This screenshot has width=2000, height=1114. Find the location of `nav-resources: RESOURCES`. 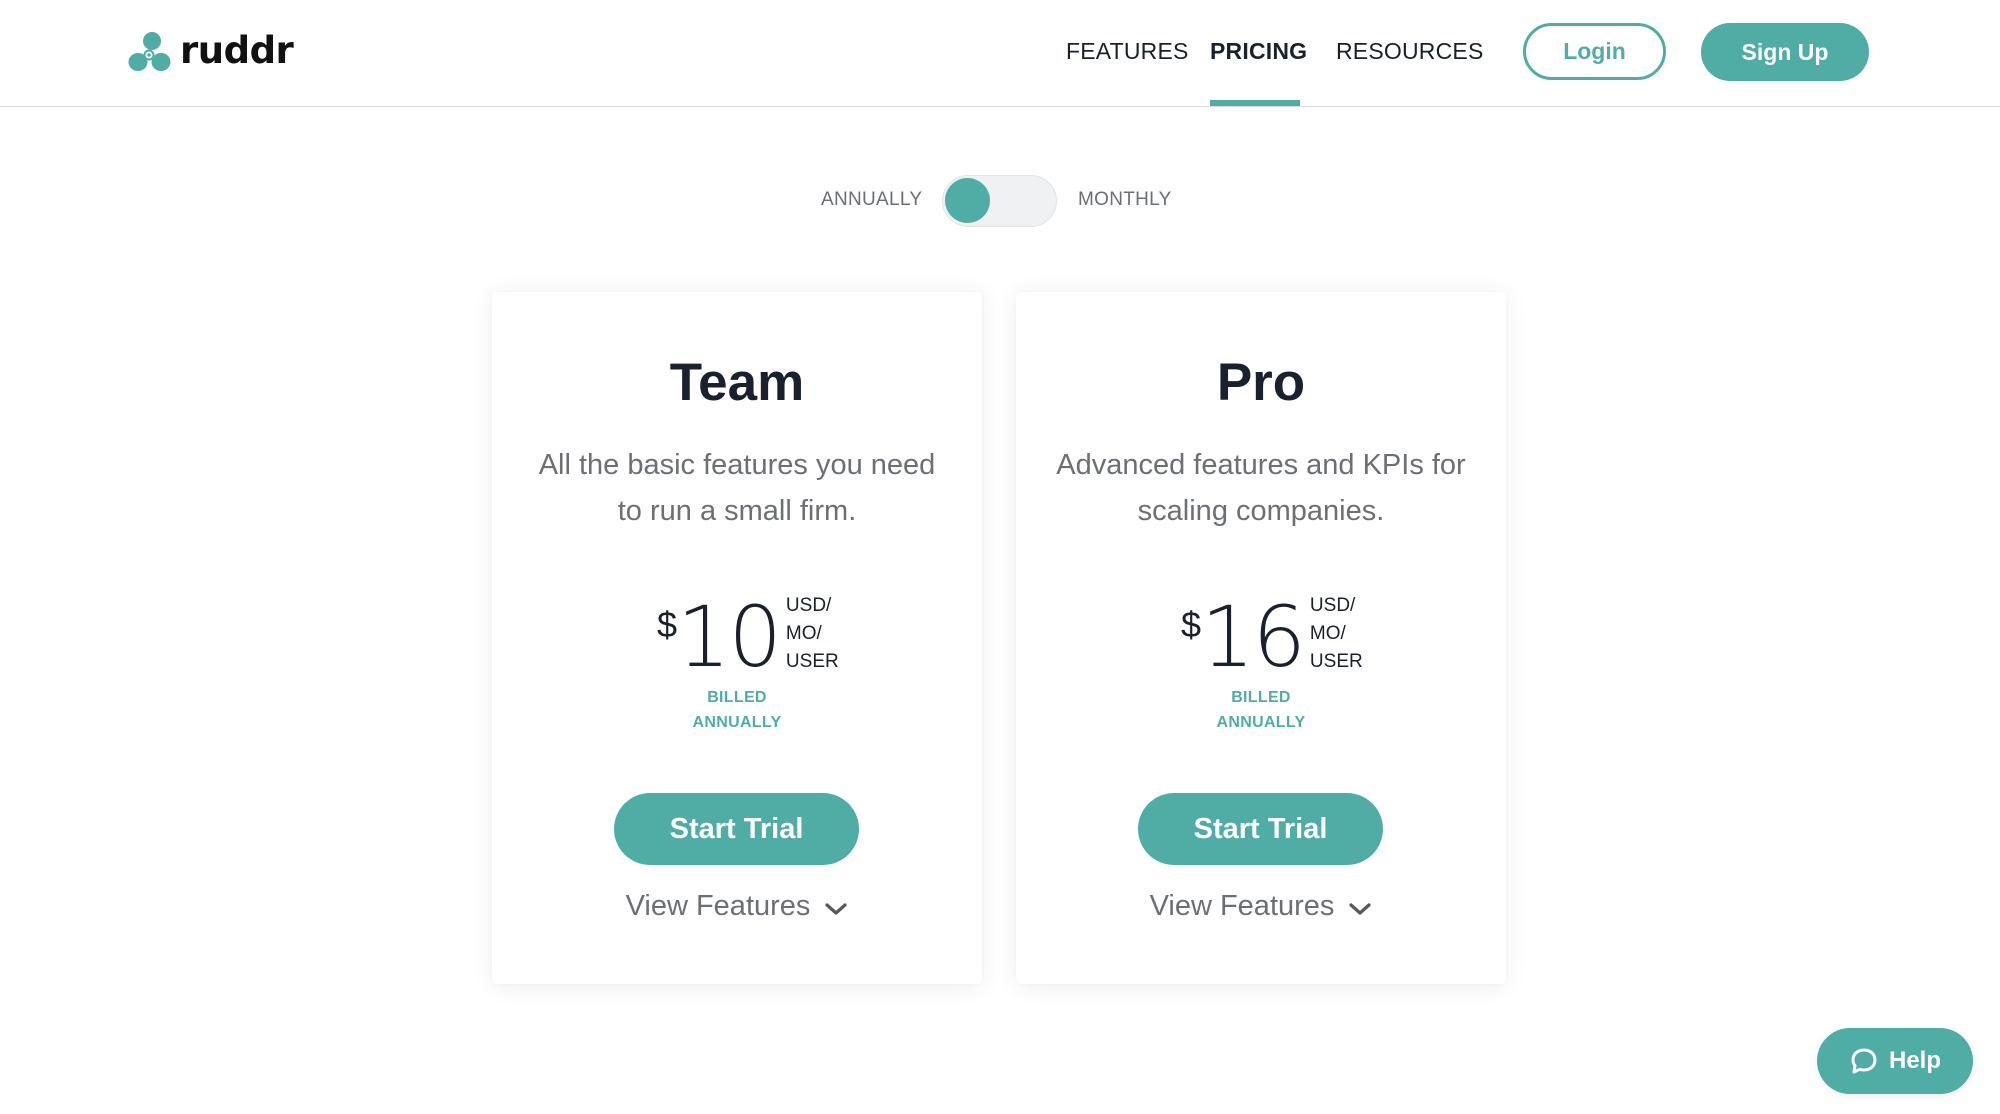

nav-resources: RESOURCES is located at coordinates (1410, 51).